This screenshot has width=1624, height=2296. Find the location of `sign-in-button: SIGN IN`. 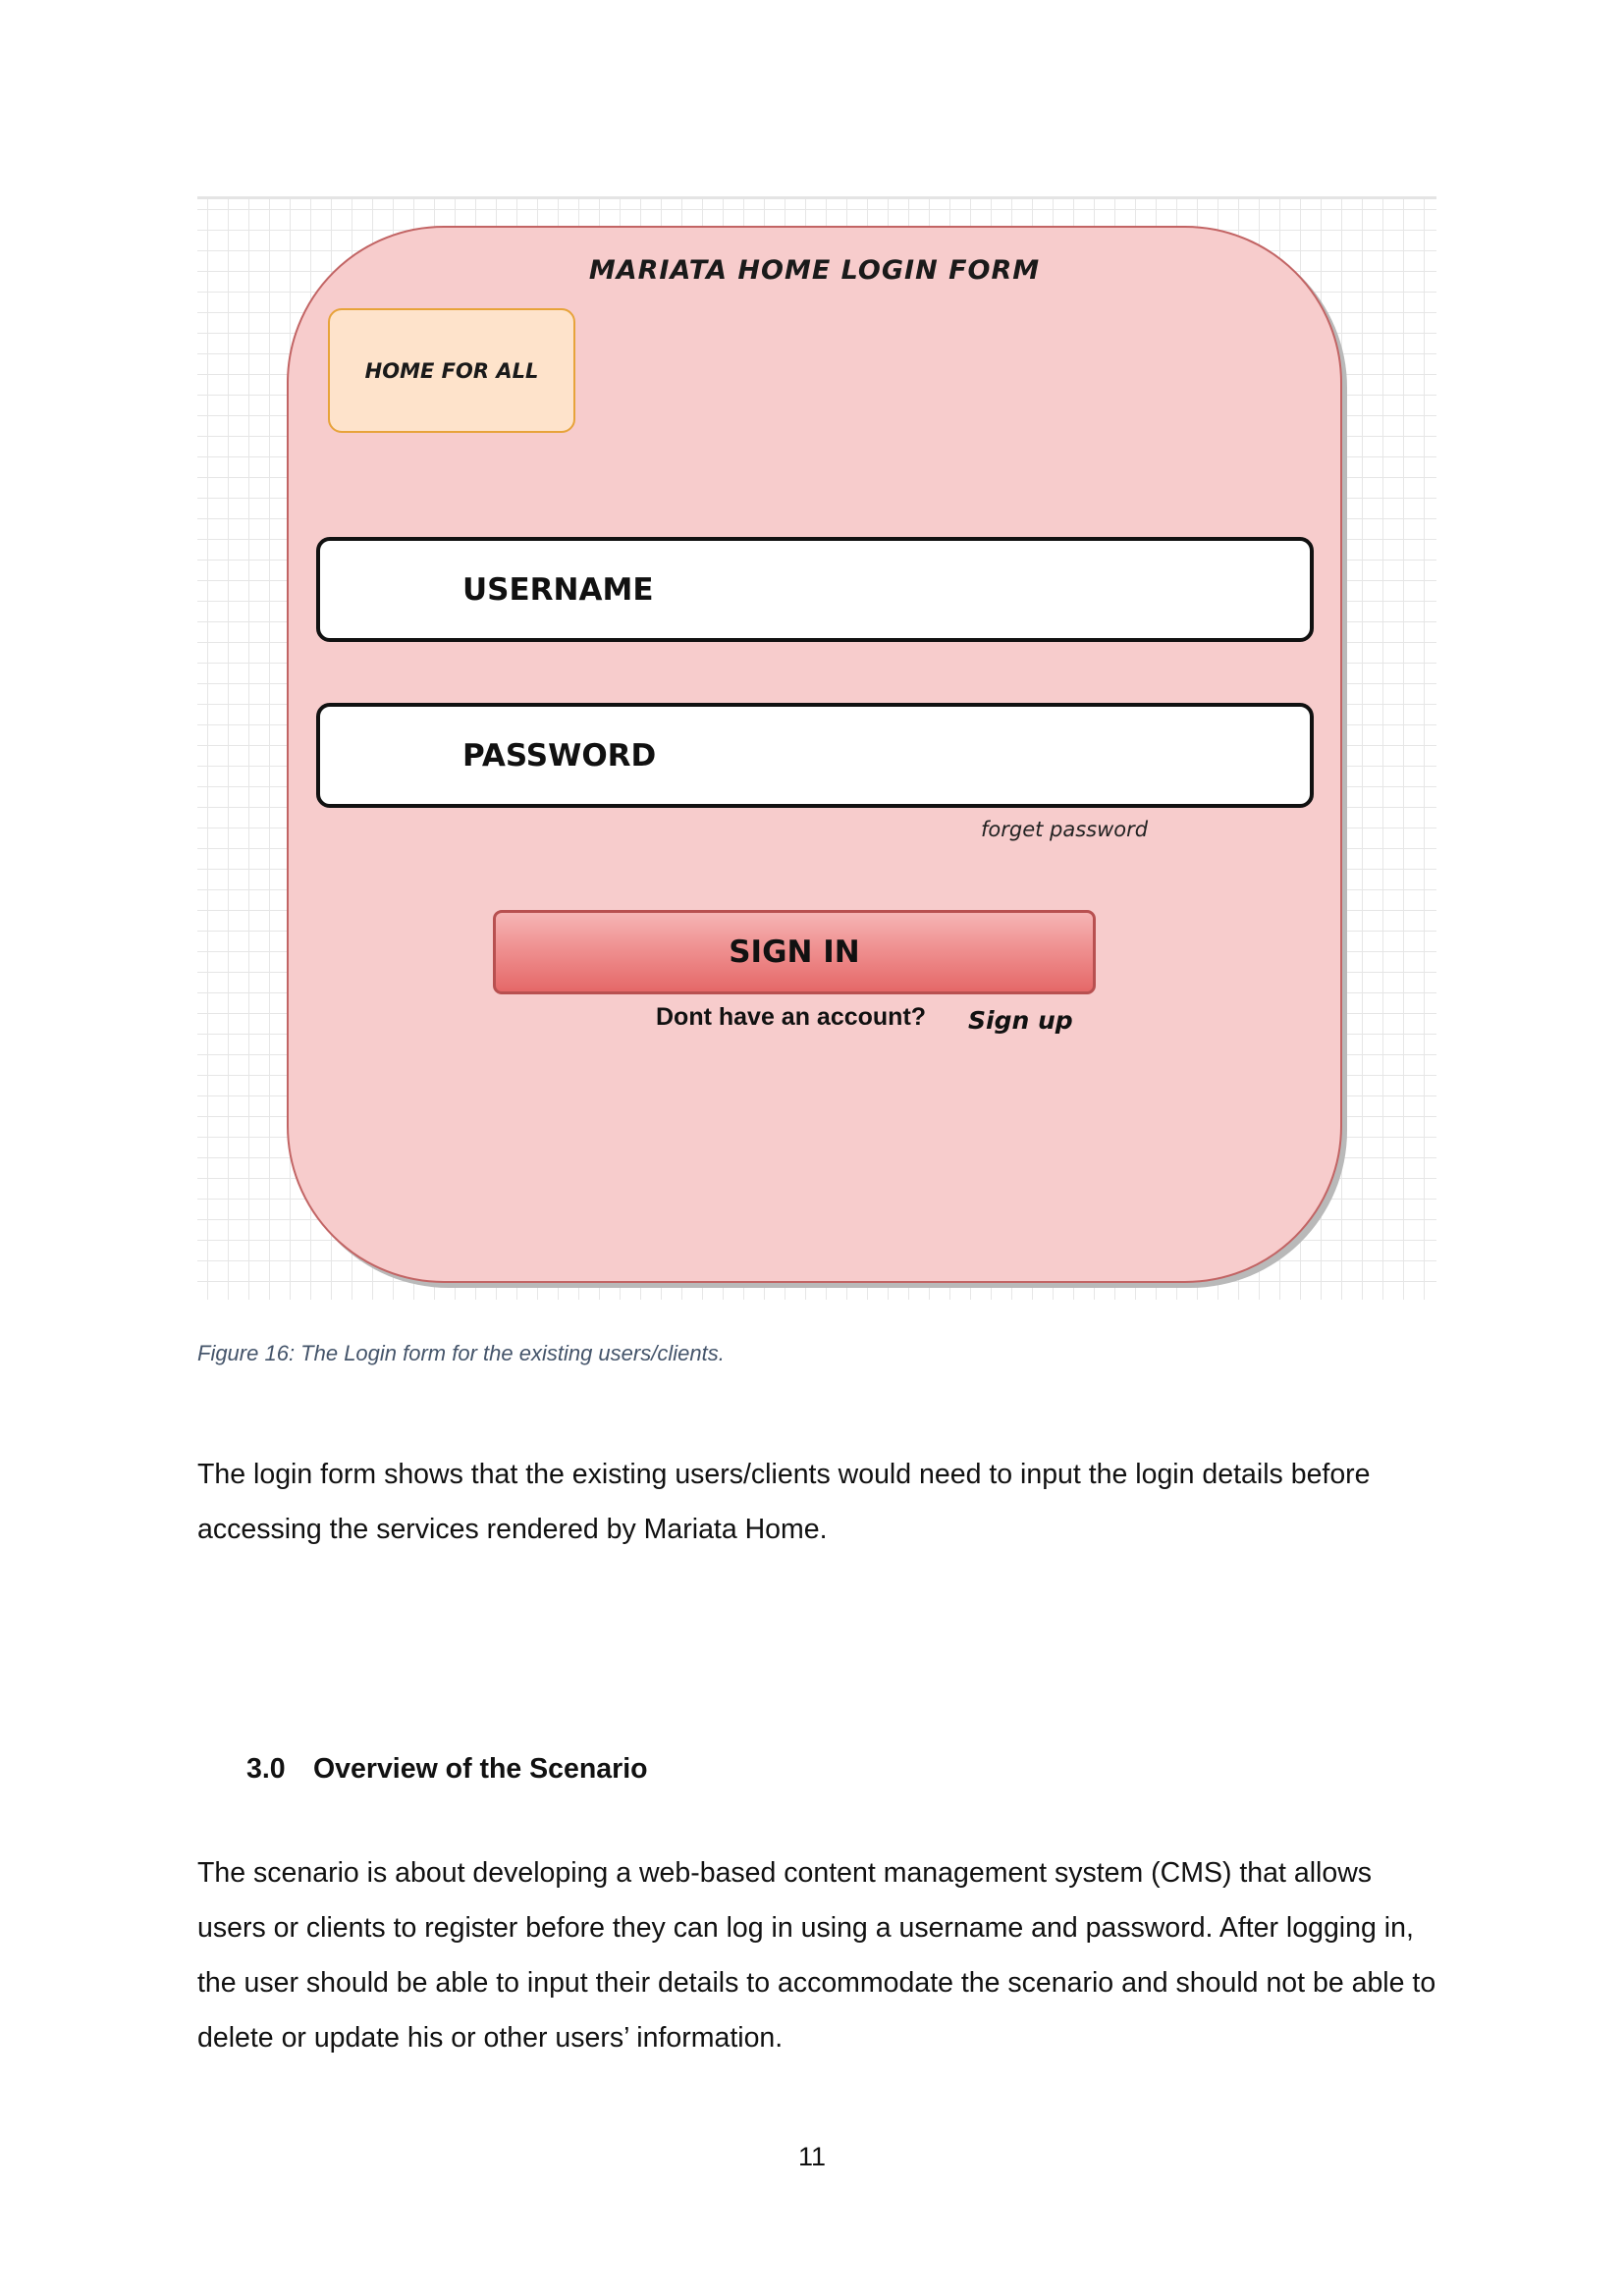

sign-in-button: SIGN IN is located at coordinates (794, 952).